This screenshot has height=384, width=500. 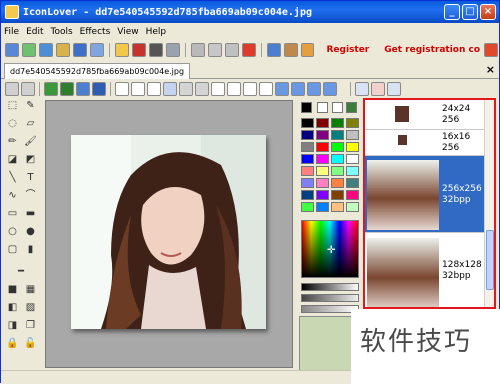 I want to click on menu-view: View, so click(x=127, y=32).